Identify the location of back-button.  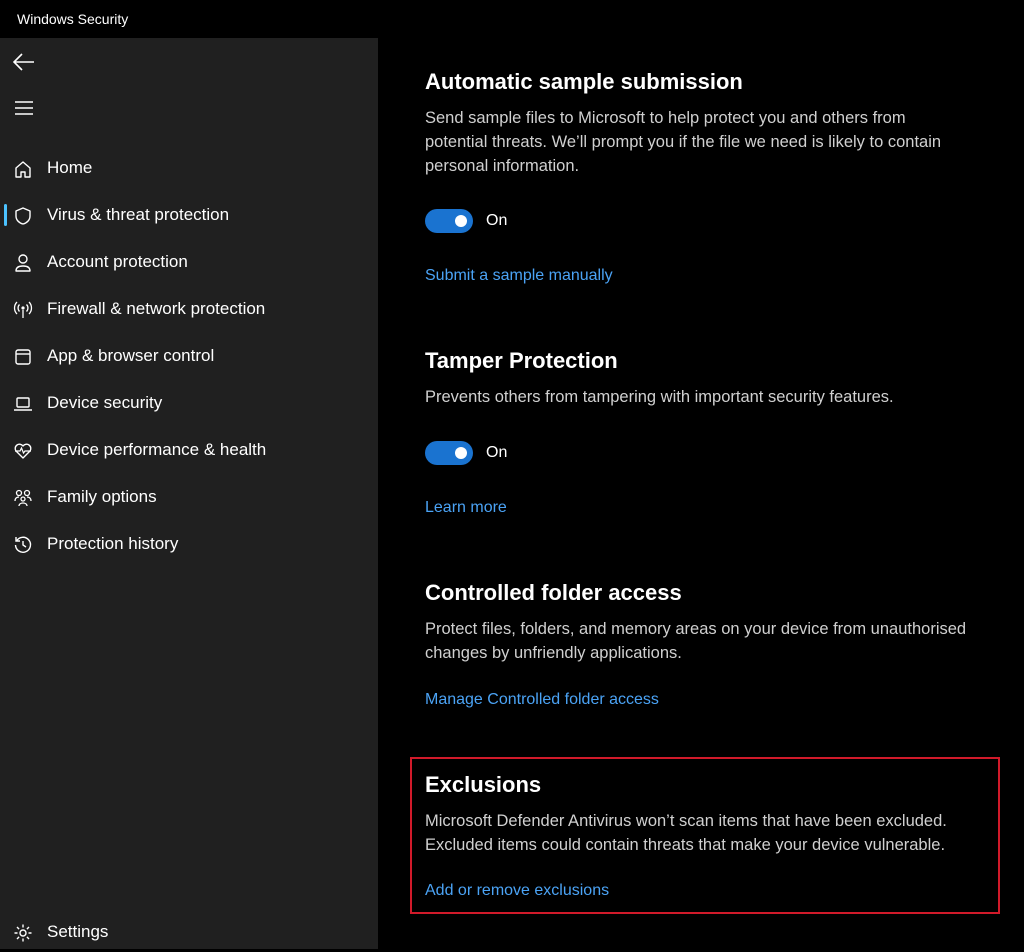
(24, 62).